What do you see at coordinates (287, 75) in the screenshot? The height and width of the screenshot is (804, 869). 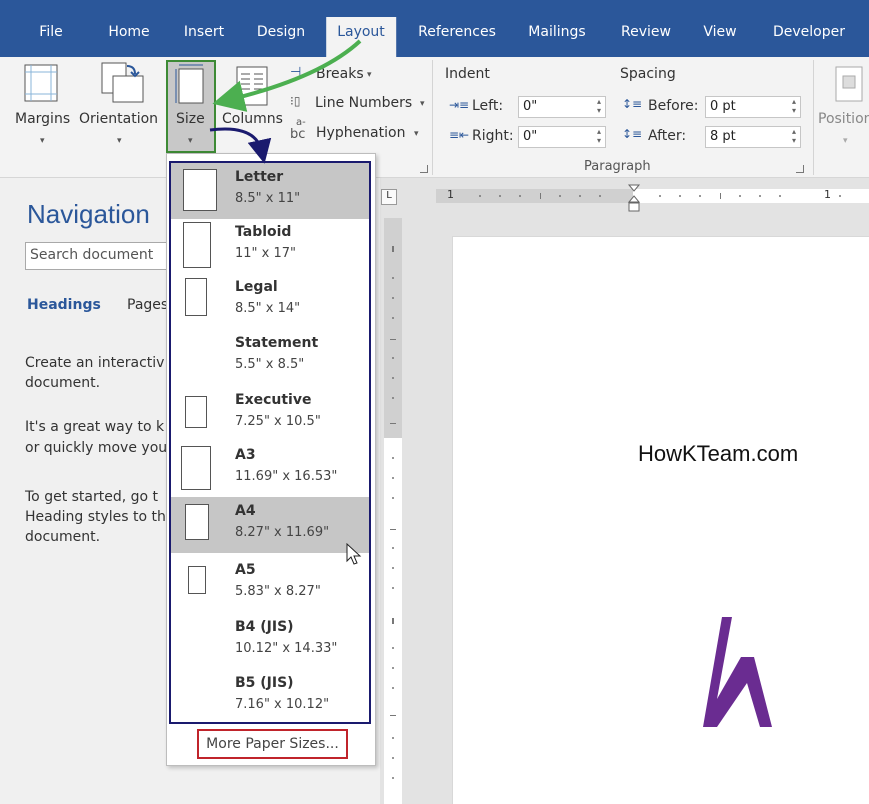 I see `green-arrow` at bounding box center [287, 75].